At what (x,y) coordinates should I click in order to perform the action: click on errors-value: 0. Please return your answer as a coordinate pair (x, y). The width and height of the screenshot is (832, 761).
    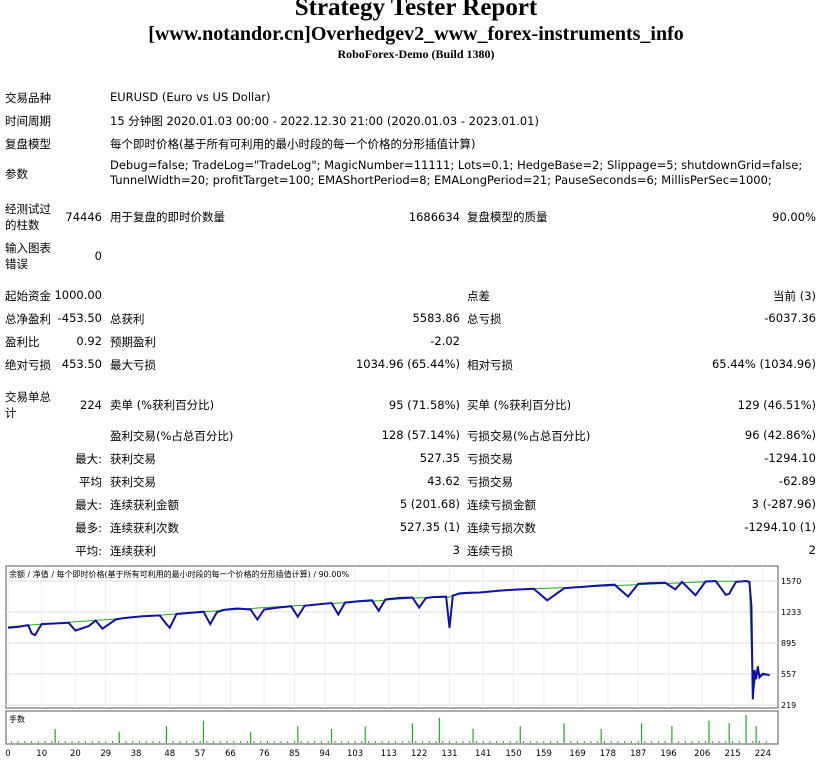
    Looking at the image, I should click on (98, 256).